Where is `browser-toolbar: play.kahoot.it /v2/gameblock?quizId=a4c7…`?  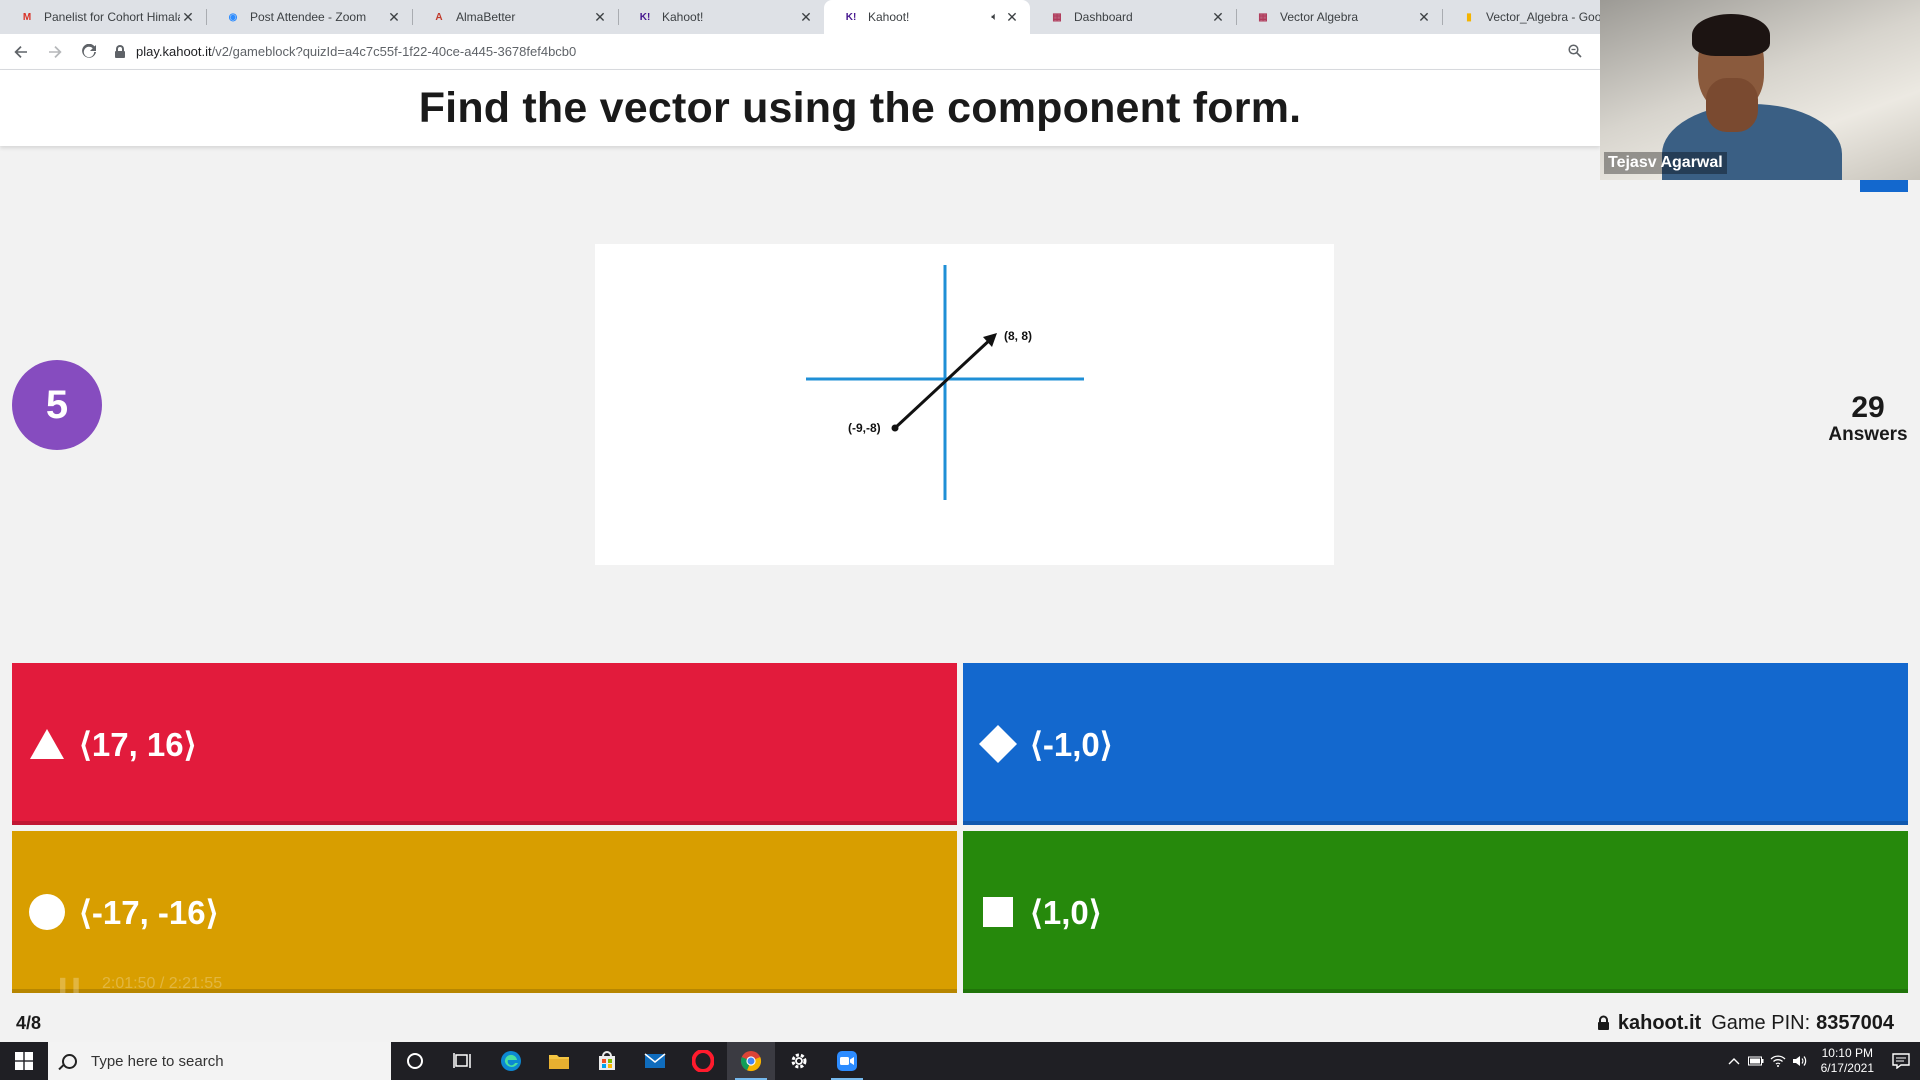
browser-toolbar: play.kahoot.it /v2/gameblock?quizId=a4c7… is located at coordinates (800, 52).